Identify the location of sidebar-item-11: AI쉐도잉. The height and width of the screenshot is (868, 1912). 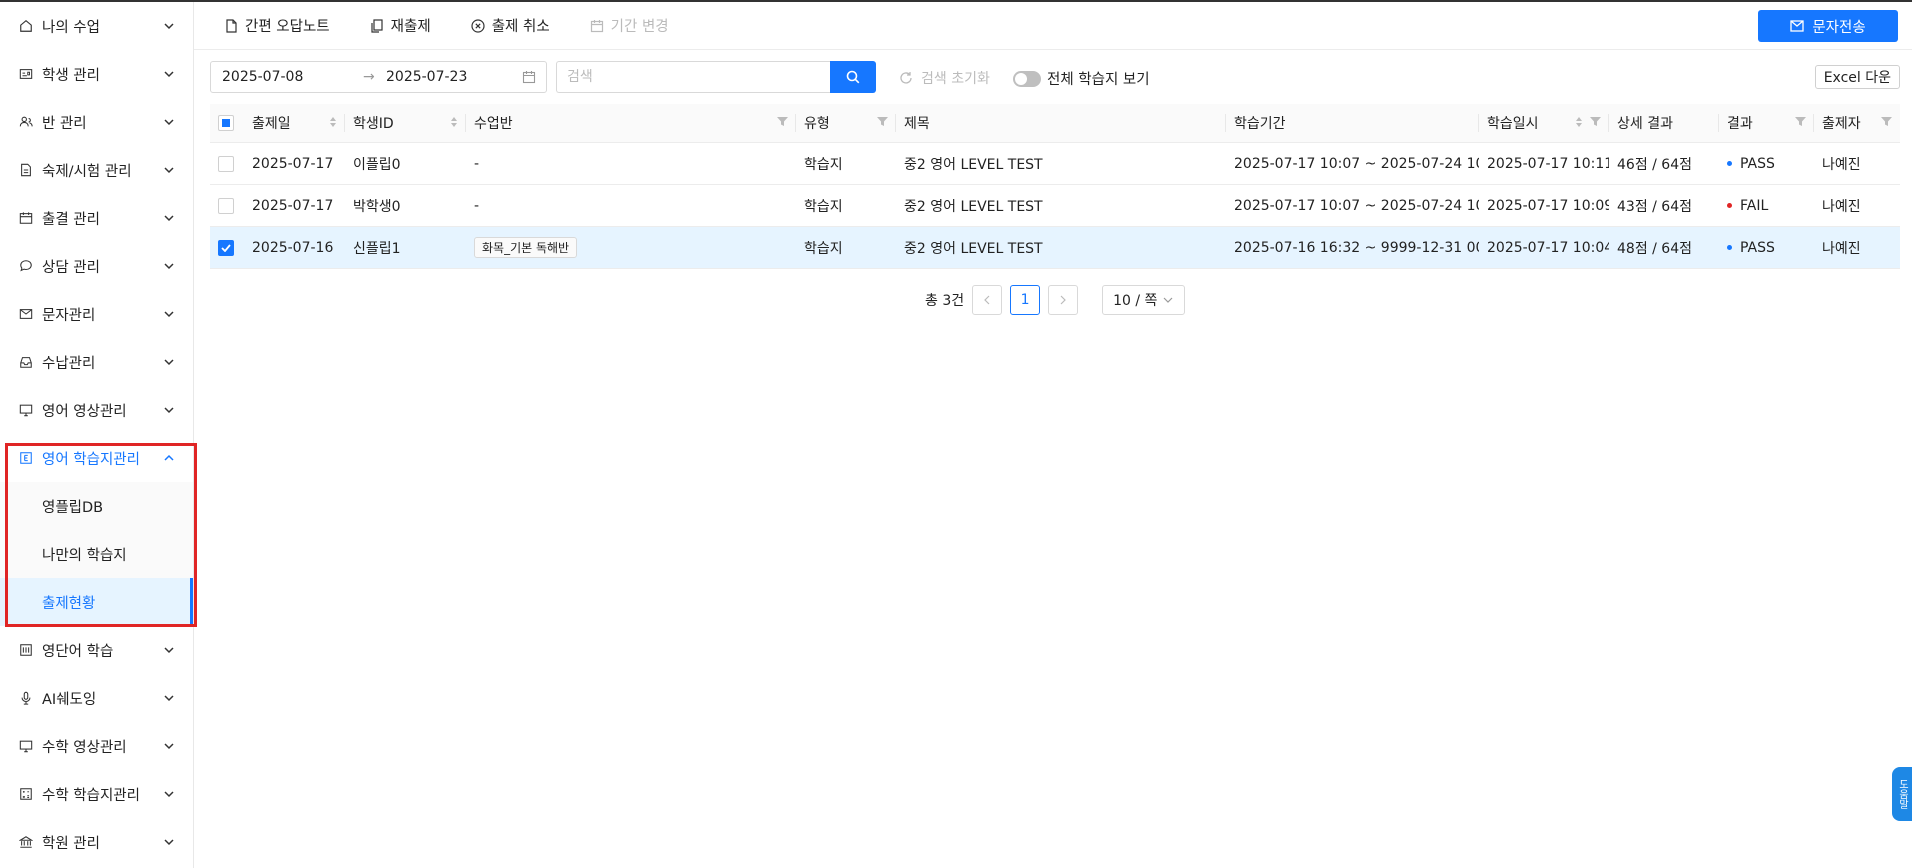
(96, 698).